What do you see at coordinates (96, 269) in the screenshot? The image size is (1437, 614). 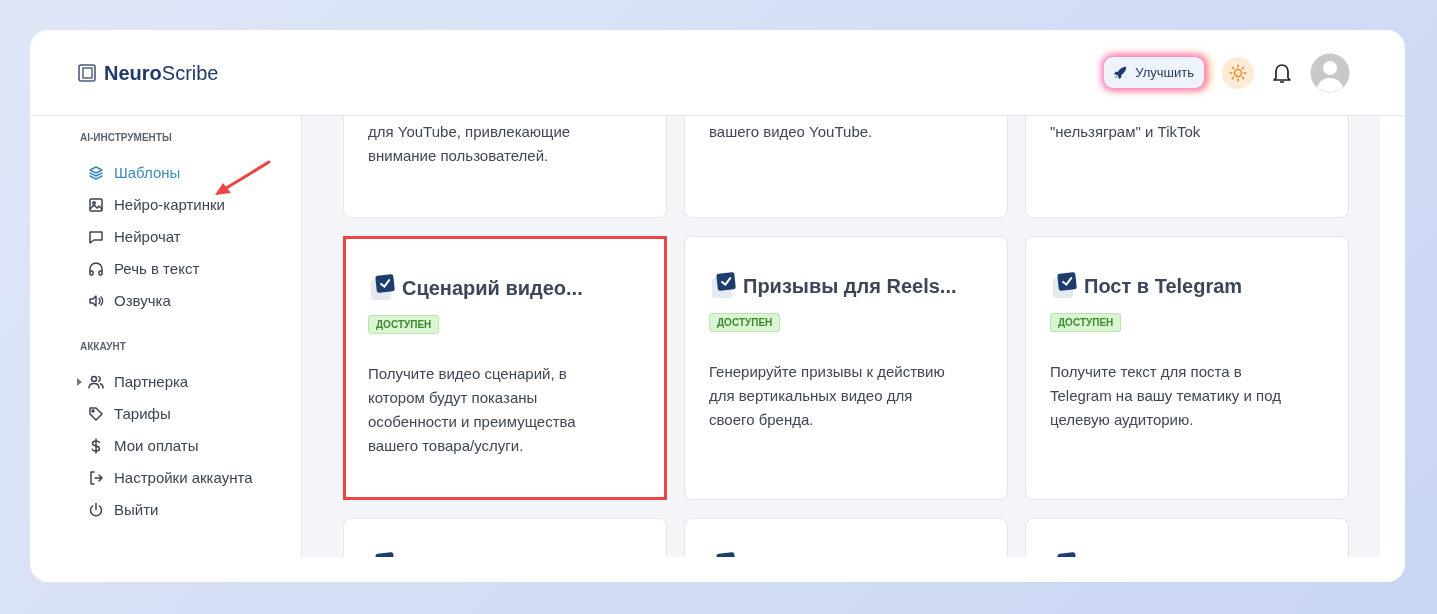 I see `headphones-icon` at bounding box center [96, 269].